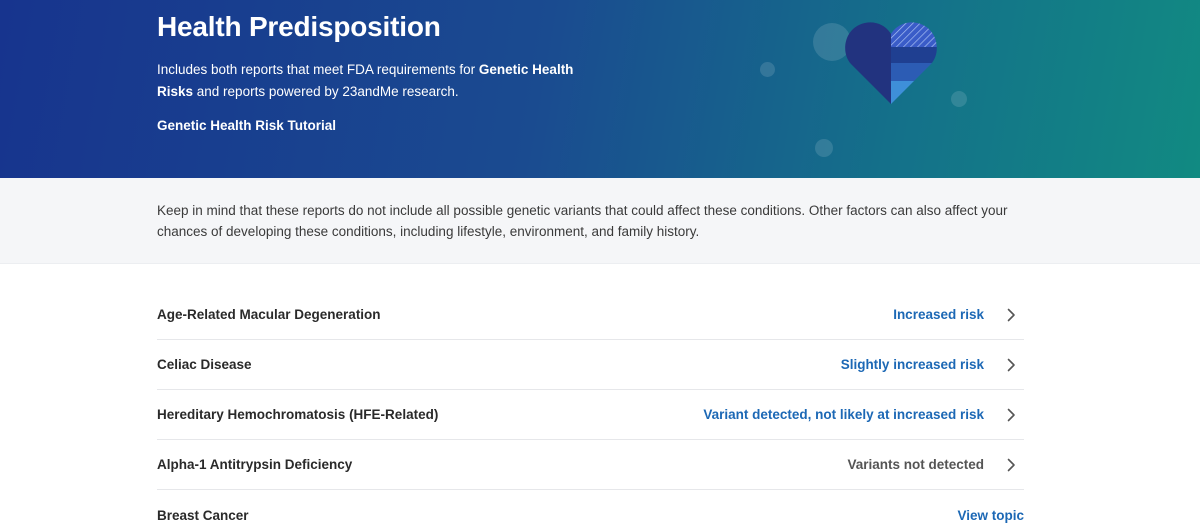  Describe the element at coordinates (203, 515) in the screenshot. I see `report-name: Breast Cancer` at that location.